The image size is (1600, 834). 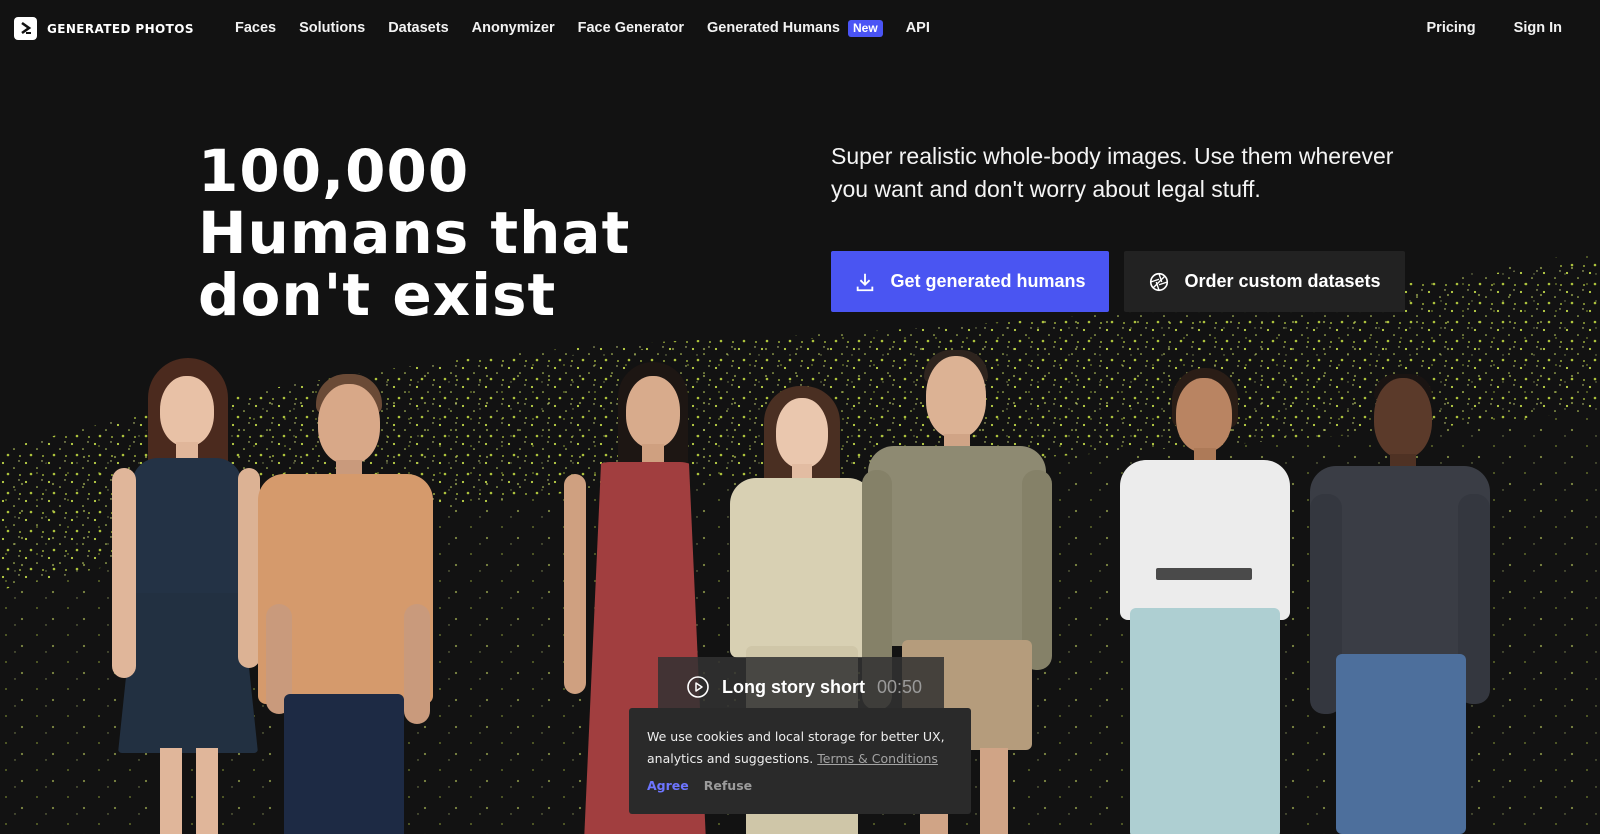 I want to click on hero-title: 100,000 Humans that don't exist, so click(x=498, y=233).